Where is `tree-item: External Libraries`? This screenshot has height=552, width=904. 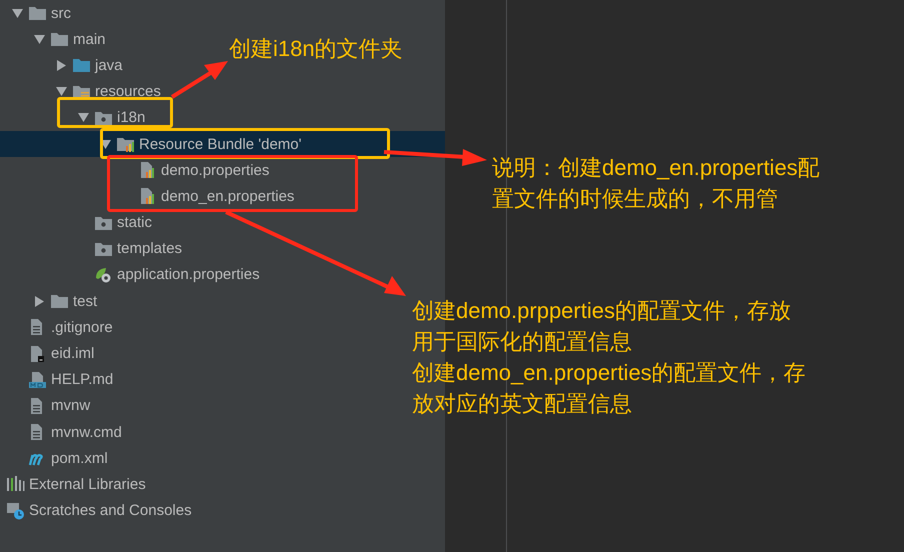 tree-item: External Libraries is located at coordinates (73, 484).